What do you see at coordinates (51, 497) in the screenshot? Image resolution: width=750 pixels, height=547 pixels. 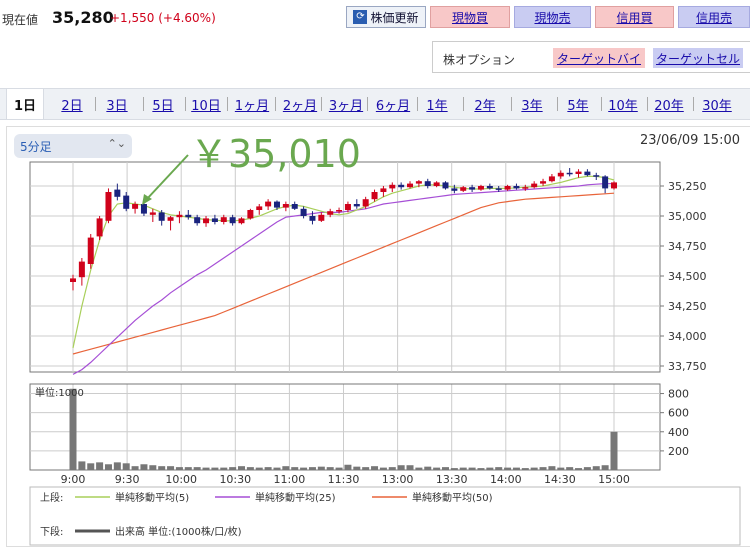 I see `legend-upper-label: 上段:` at bounding box center [51, 497].